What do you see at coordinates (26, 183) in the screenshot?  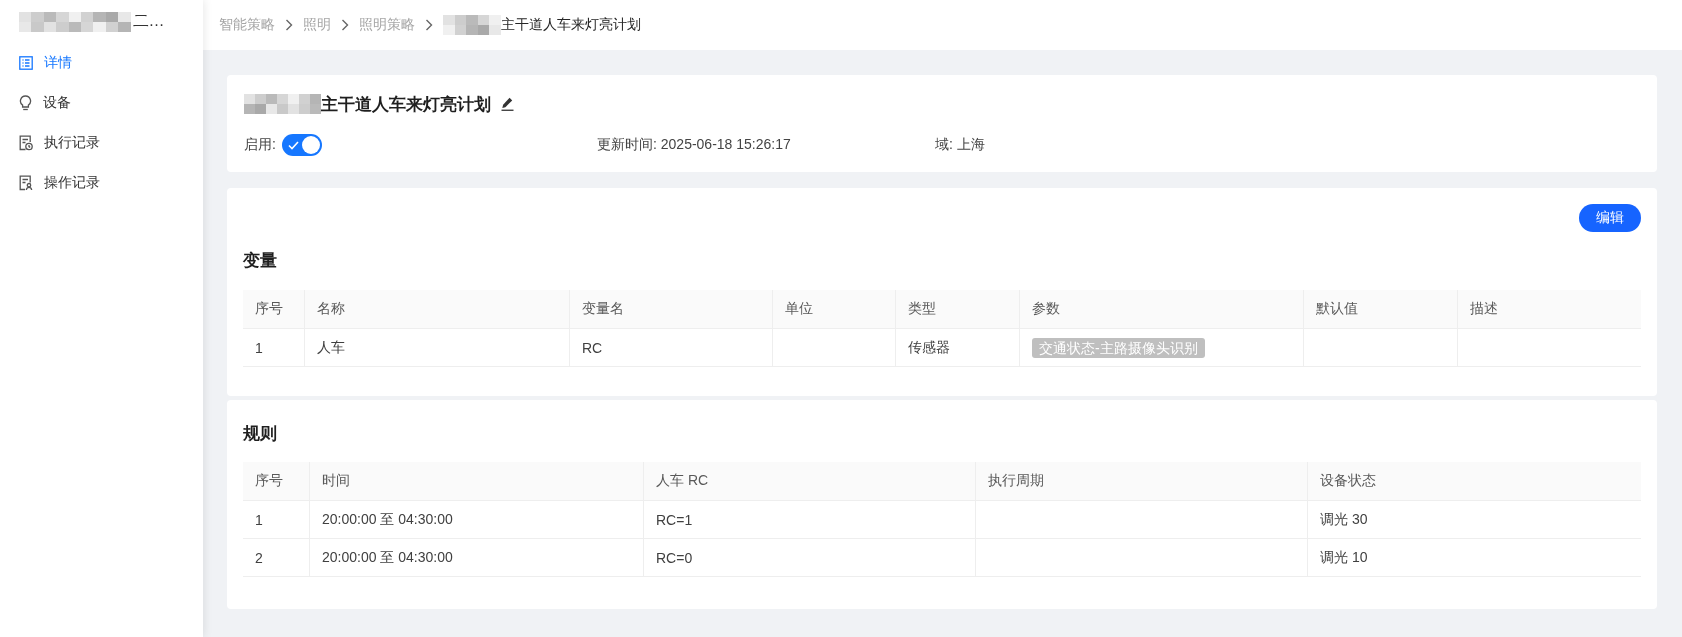 I see `document-user-icon` at bounding box center [26, 183].